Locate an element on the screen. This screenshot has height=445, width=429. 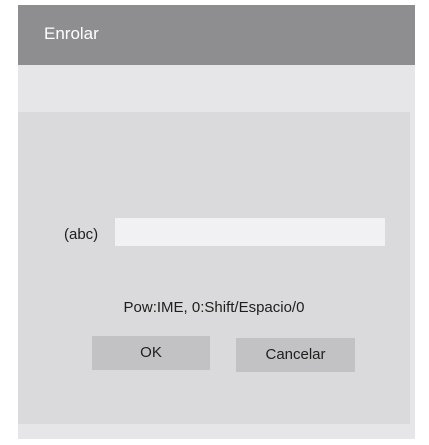
enroll-text-input is located at coordinates (250, 232).